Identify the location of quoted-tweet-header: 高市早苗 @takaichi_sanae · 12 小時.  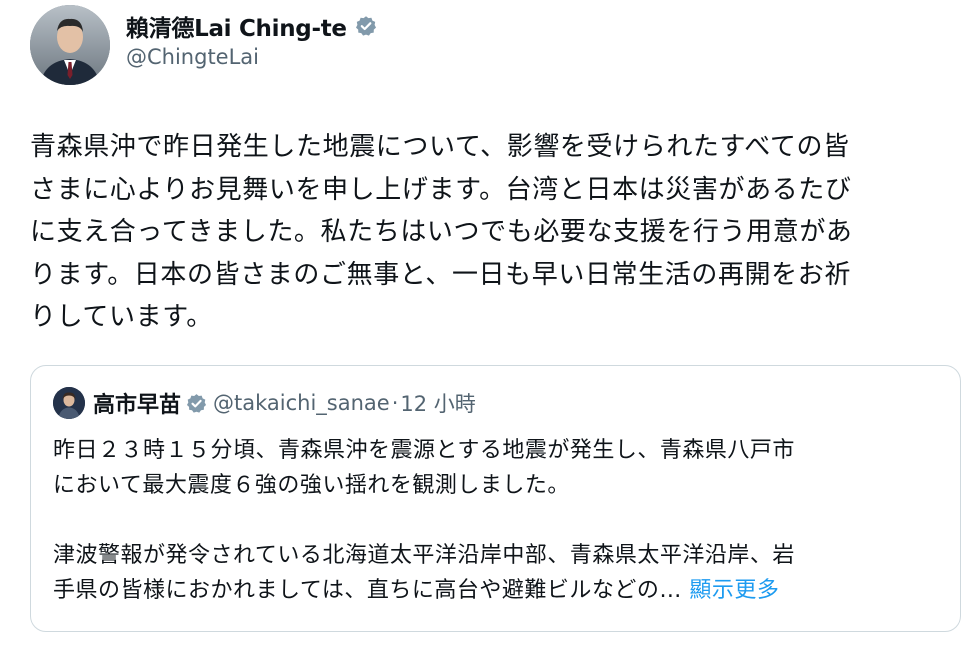
(264, 403).